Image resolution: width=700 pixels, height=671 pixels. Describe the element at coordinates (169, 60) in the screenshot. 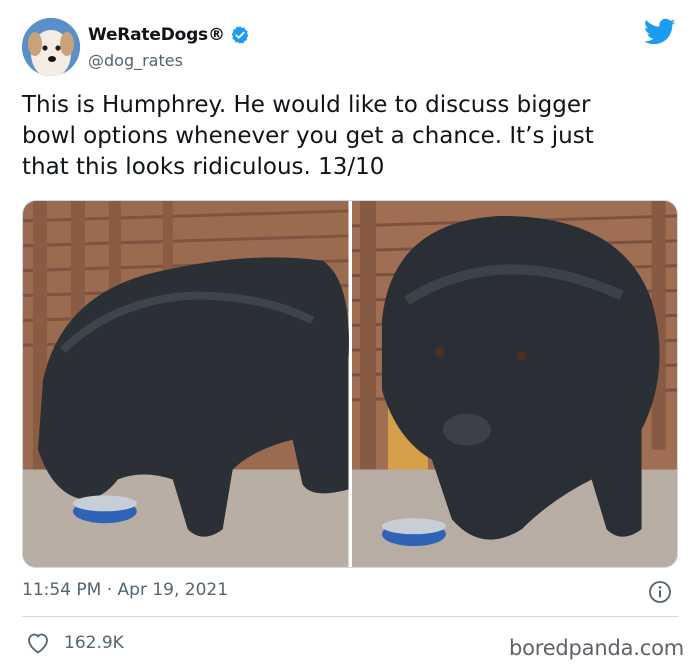

I see `author-handle: @dog_rates` at that location.